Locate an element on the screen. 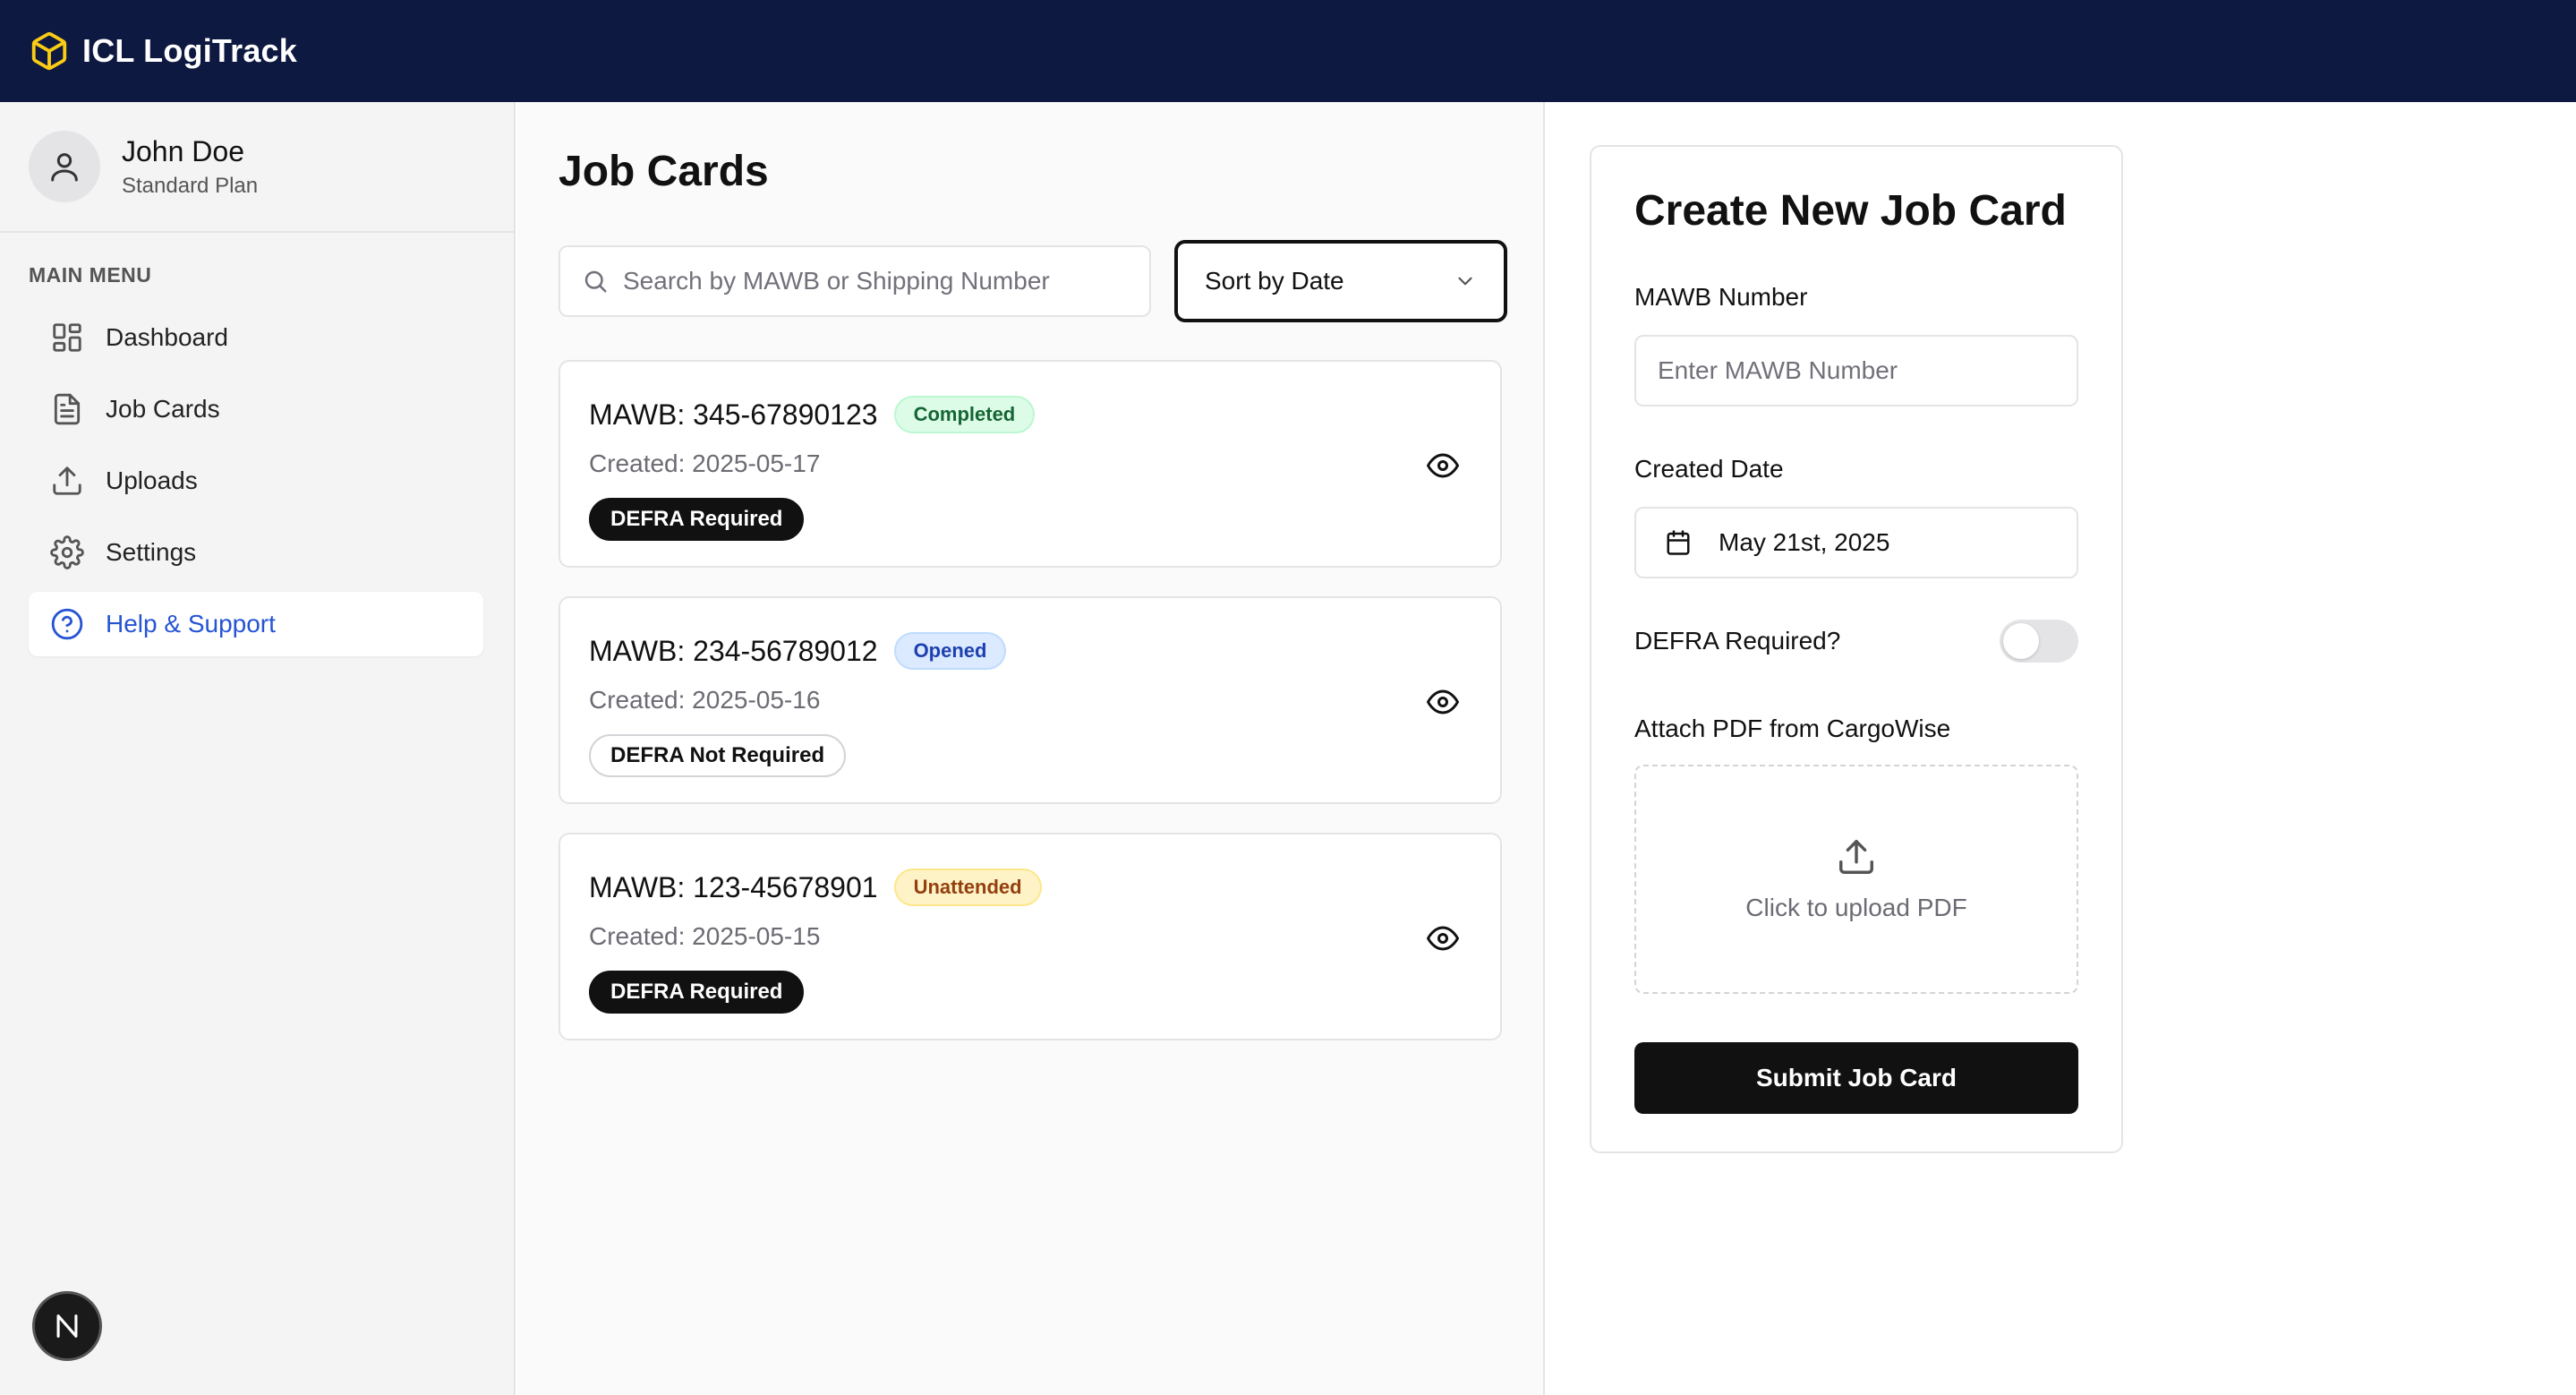 The width and height of the screenshot is (2576, 1395). form-title: Create New Job Card is located at coordinates (1850, 211).